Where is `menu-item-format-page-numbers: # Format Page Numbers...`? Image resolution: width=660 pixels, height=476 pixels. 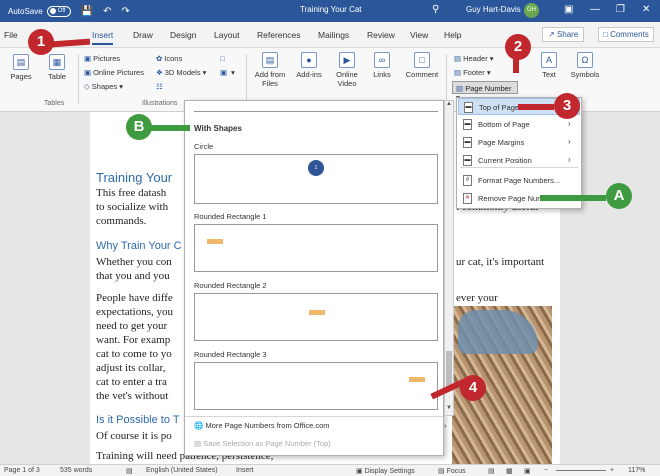 menu-item-format-page-numbers: # Format Page Numbers... is located at coordinates (519, 180).